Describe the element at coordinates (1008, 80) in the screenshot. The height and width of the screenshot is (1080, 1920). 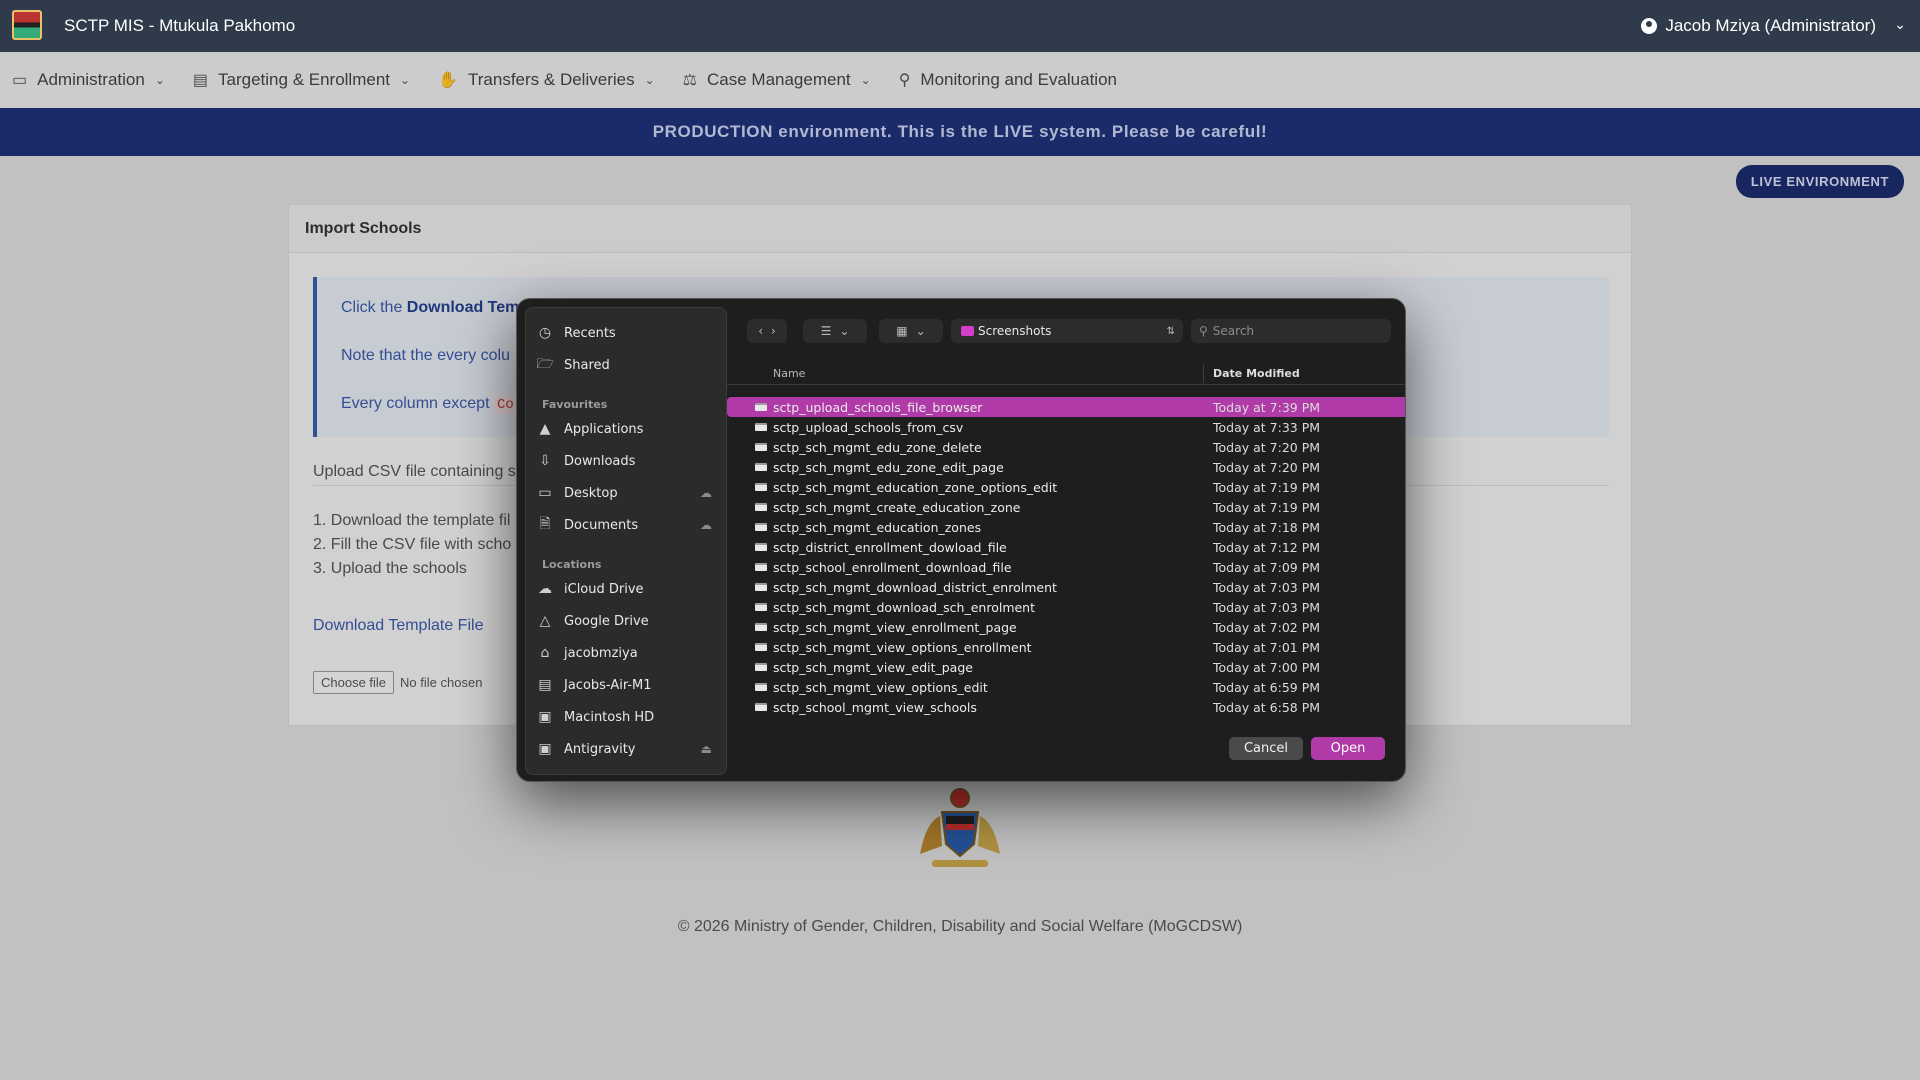
I see `nav-monitoring-evaluation: ⚲ Monitoring and Evaluation` at that location.